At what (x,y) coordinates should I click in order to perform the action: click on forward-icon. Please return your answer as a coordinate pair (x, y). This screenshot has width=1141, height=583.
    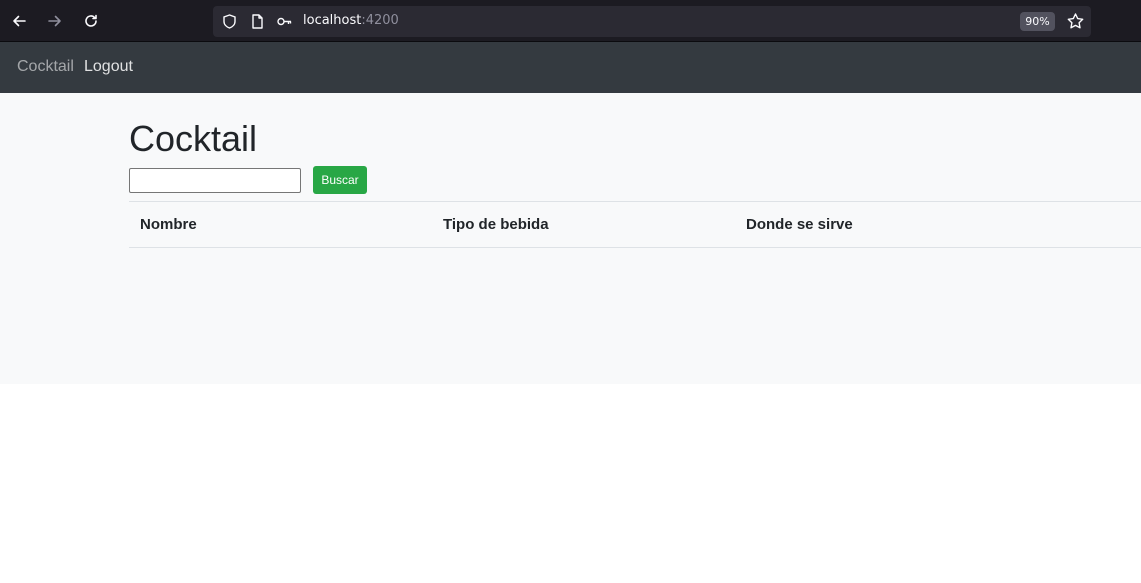
    Looking at the image, I should click on (54, 21).